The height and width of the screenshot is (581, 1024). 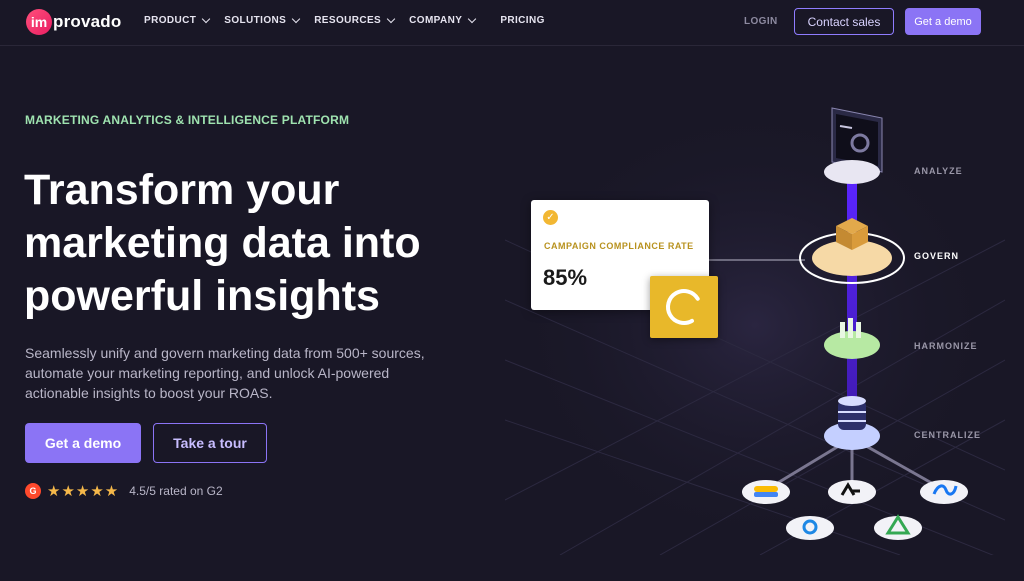 I want to click on menu-item-resources: RESOURCES, so click(x=355, y=20).